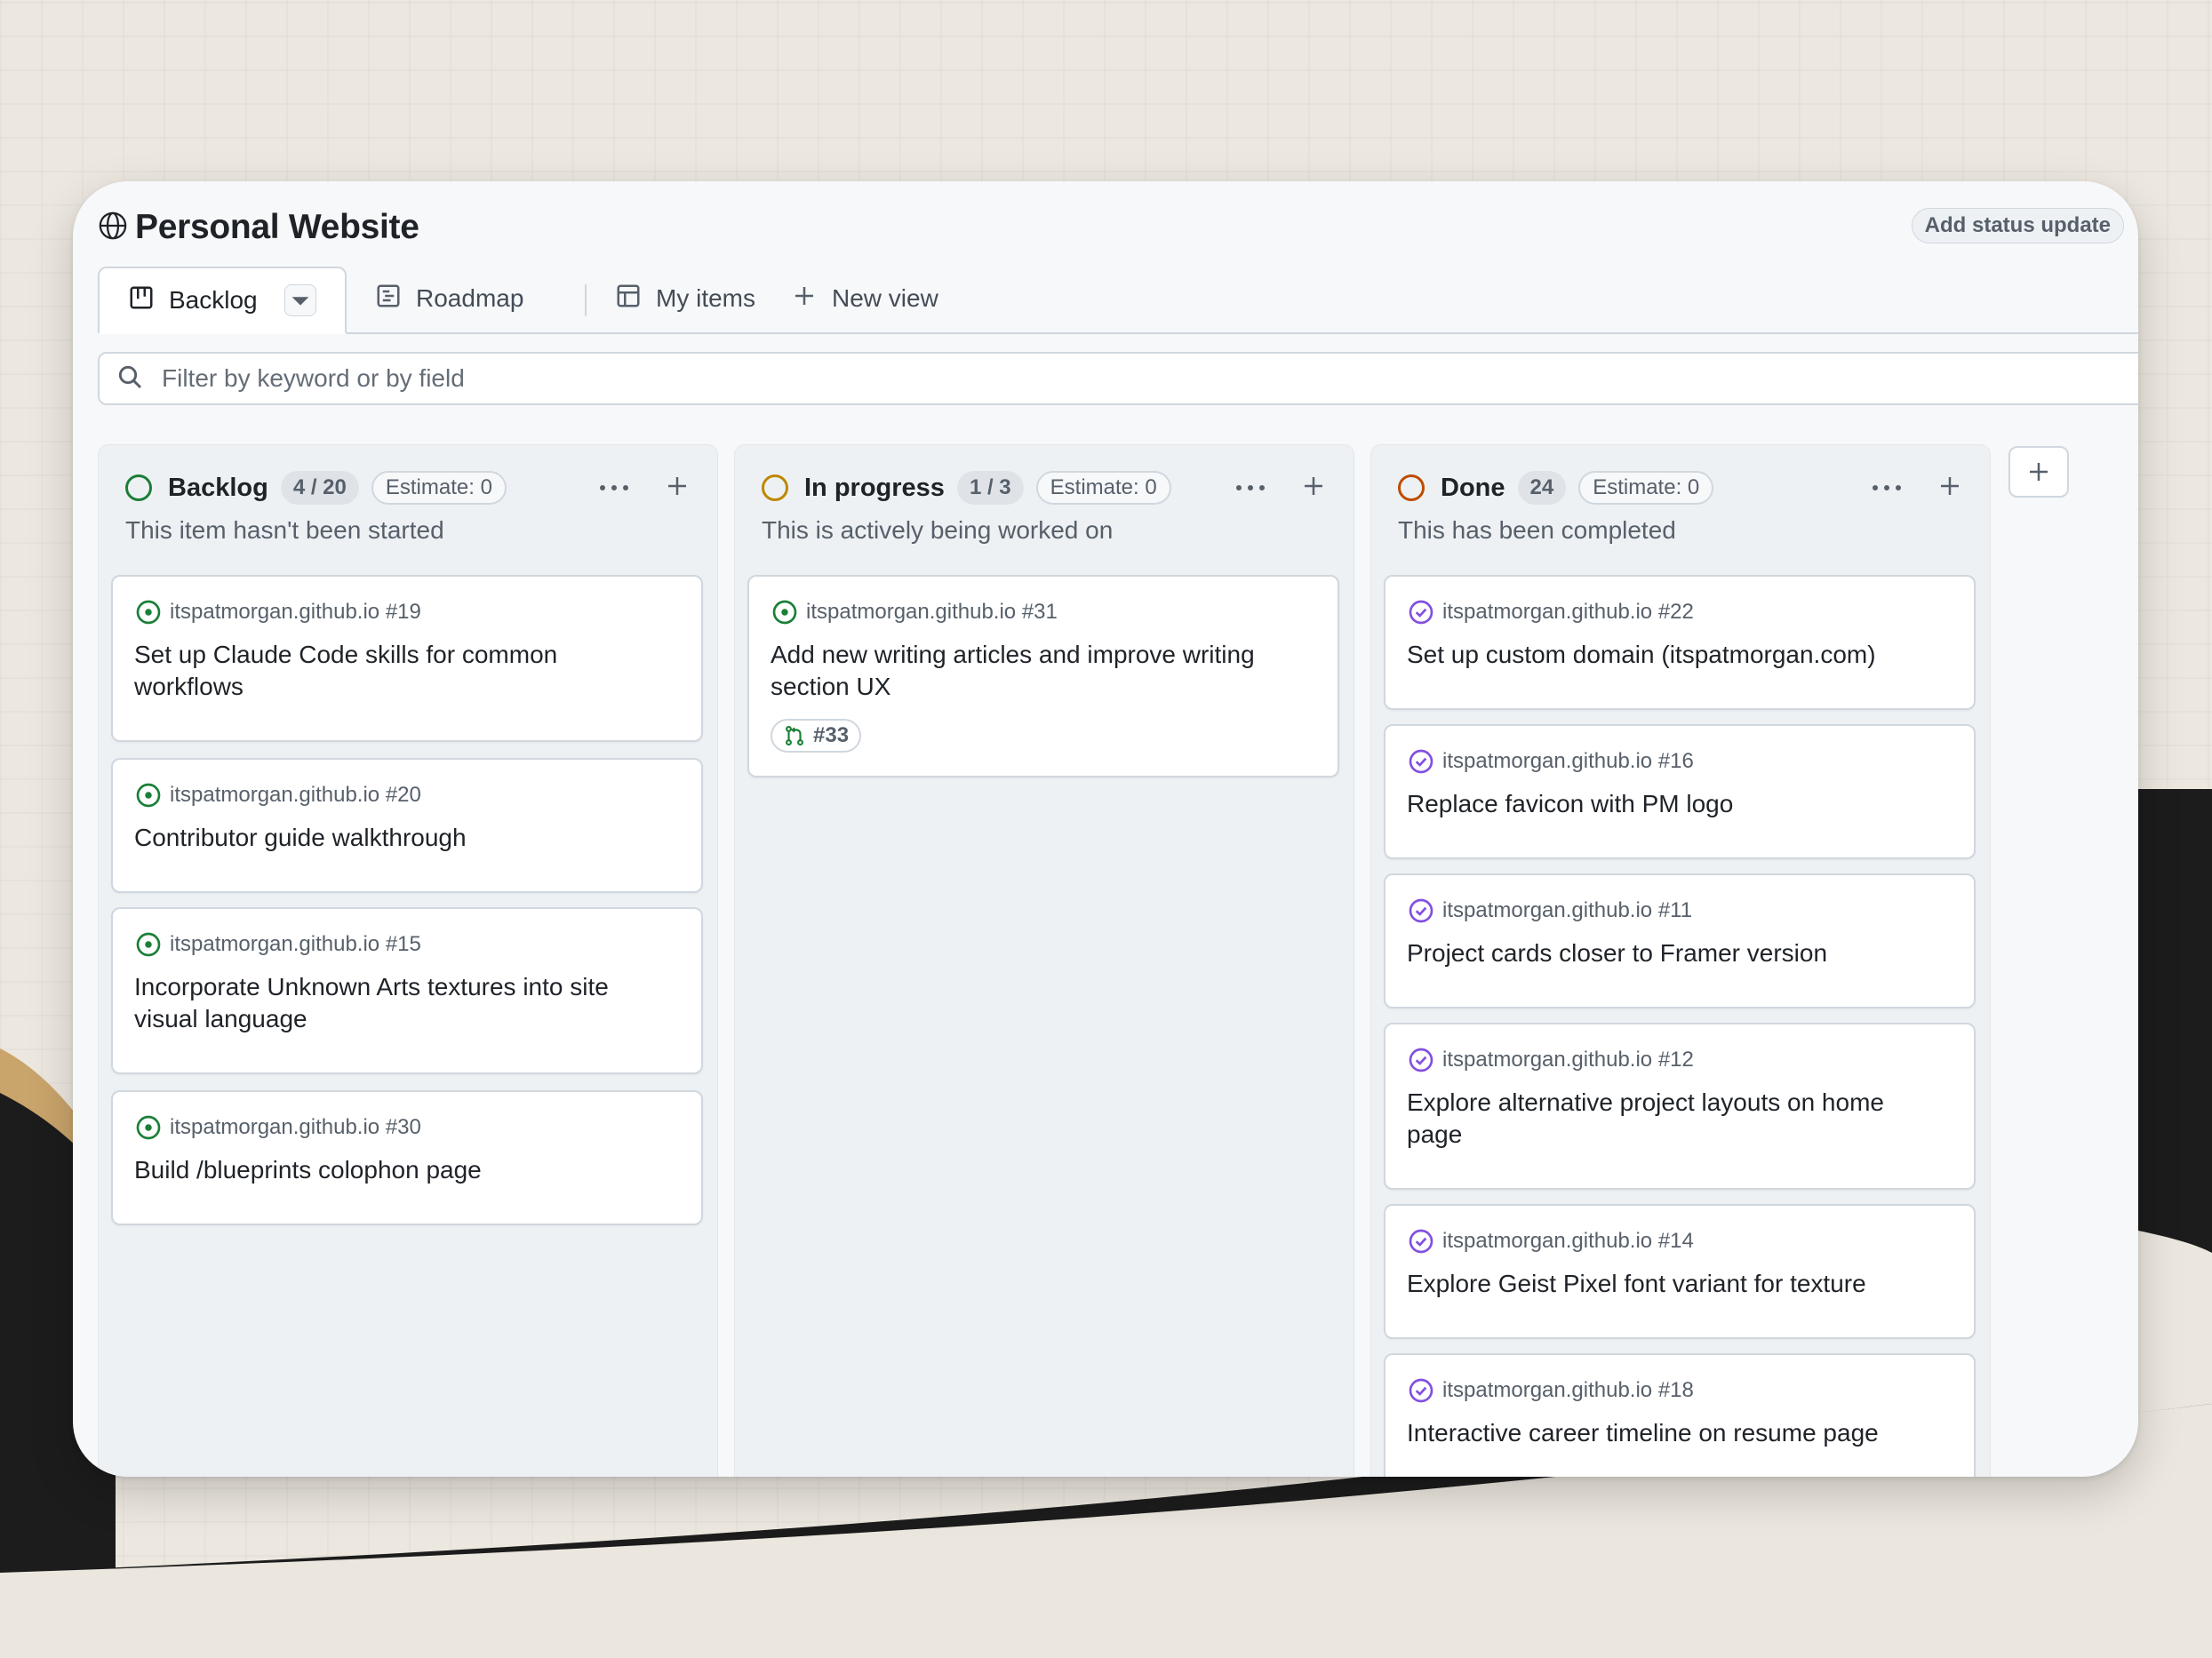  I want to click on new-view-button: New view, so click(864, 299).